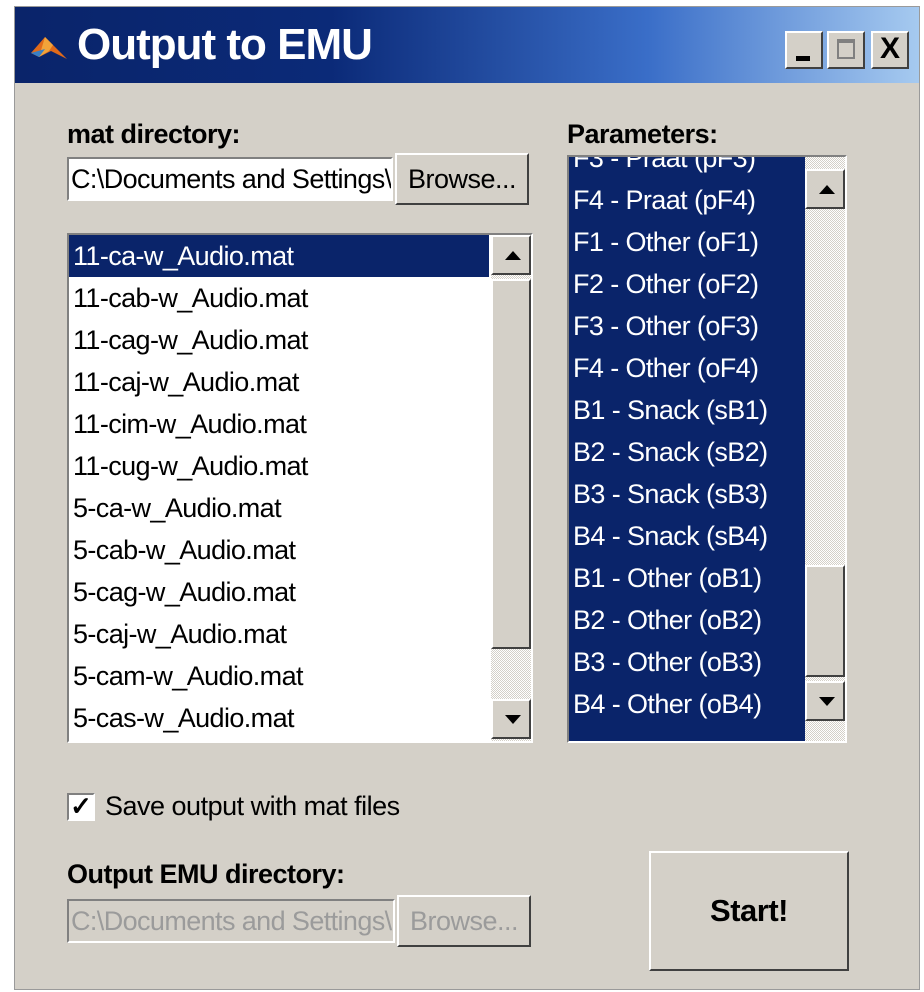  Describe the element at coordinates (825, 621) in the screenshot. I see `param-scroll-thumb` at that location.